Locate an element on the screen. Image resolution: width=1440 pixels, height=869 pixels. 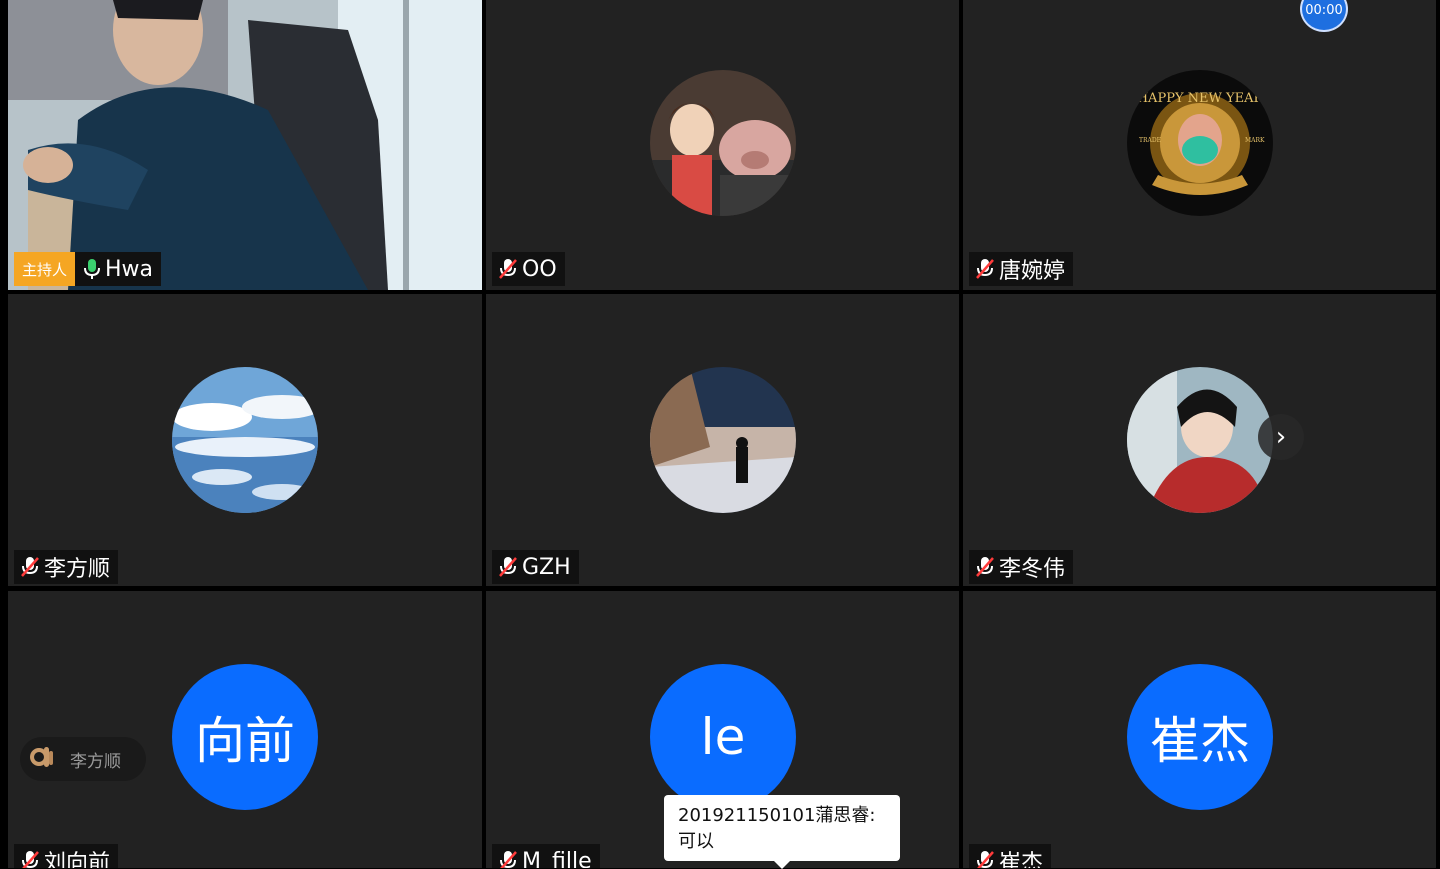
video-tile-cuijie: 崔杰 崔杰 is located at coordinates (1199, 729).